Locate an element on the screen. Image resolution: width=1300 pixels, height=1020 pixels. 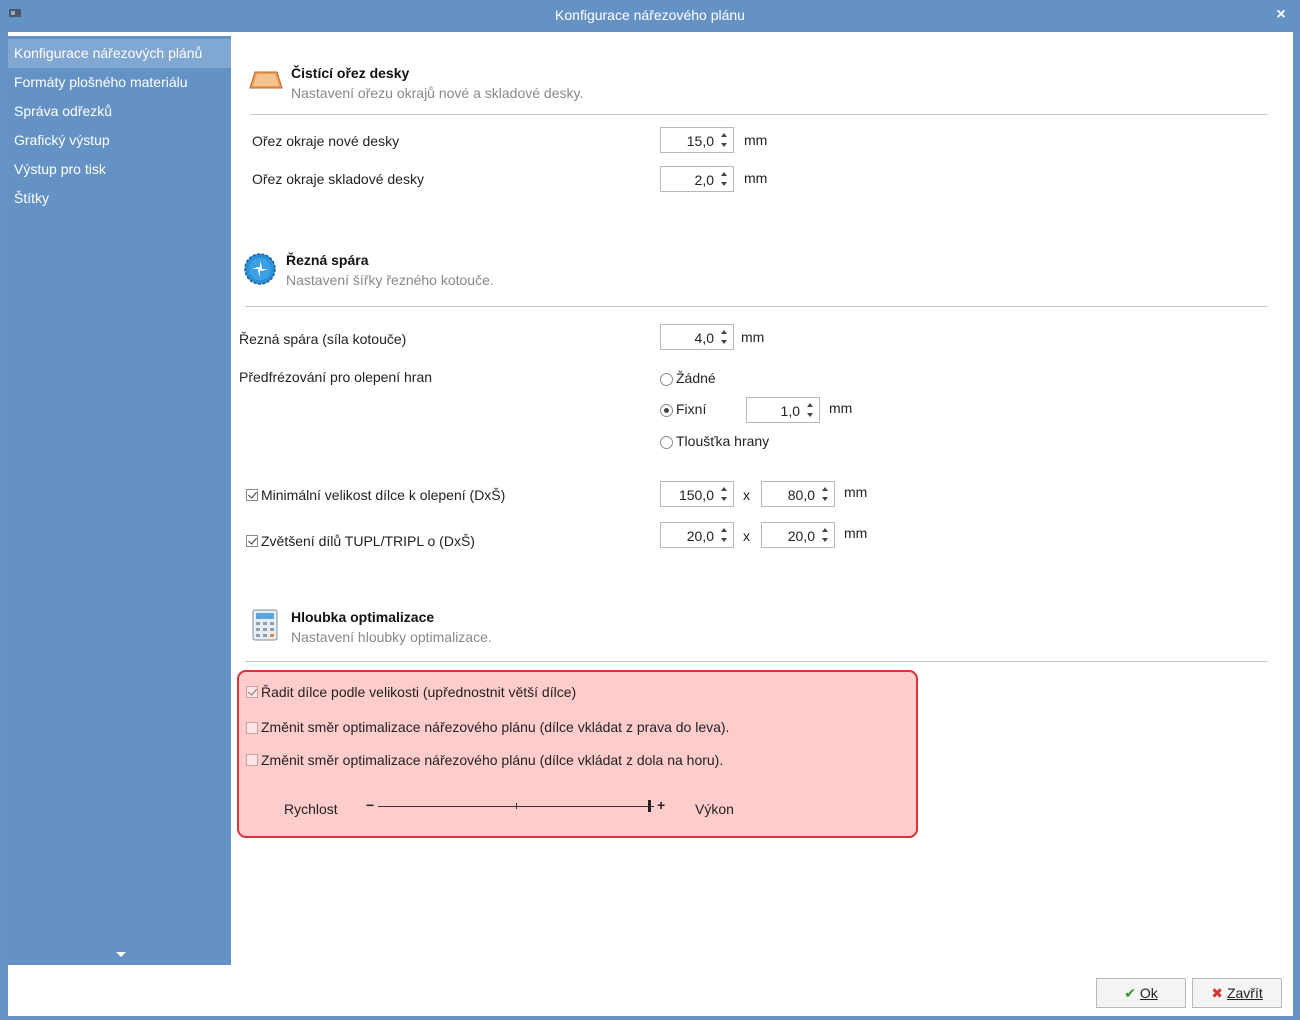
right-to-left-checkbox is located at coordinates (252, 728).